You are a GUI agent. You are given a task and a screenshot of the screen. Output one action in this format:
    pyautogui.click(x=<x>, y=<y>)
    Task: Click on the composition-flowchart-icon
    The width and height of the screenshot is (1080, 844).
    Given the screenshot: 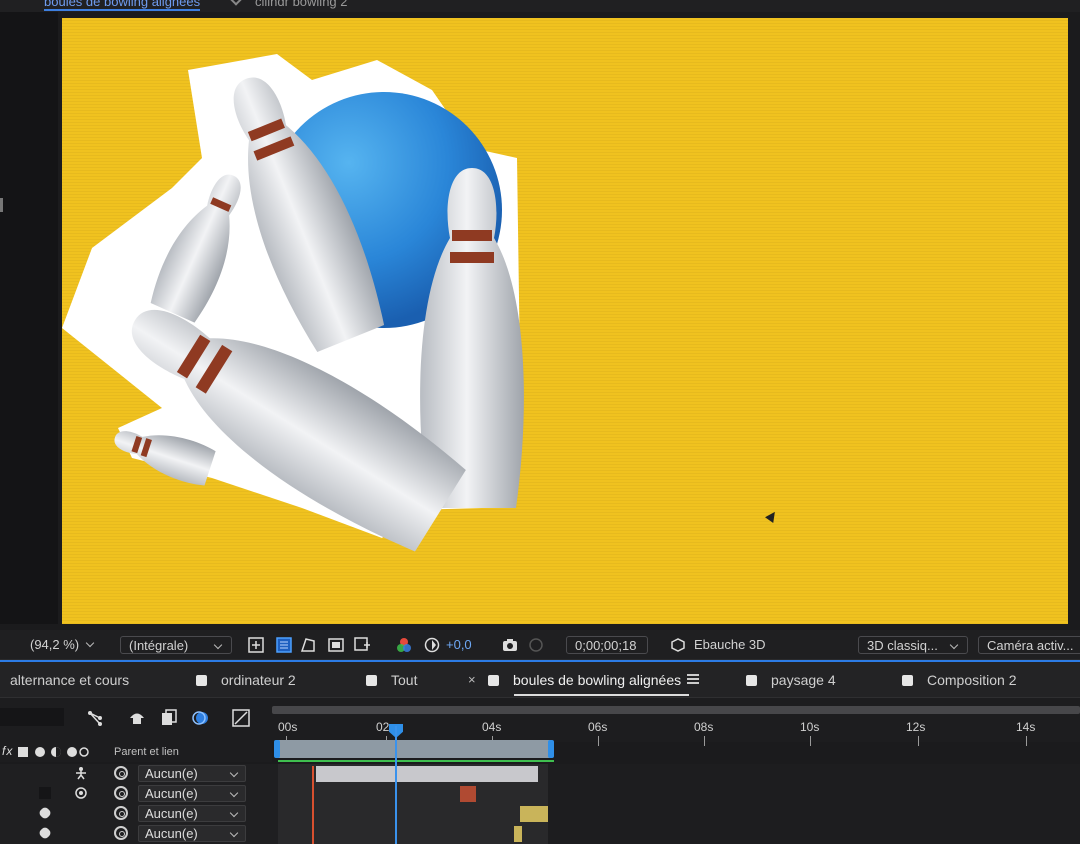 What is the action you would take?
    pyautogui.click(x=95, y=718)
    